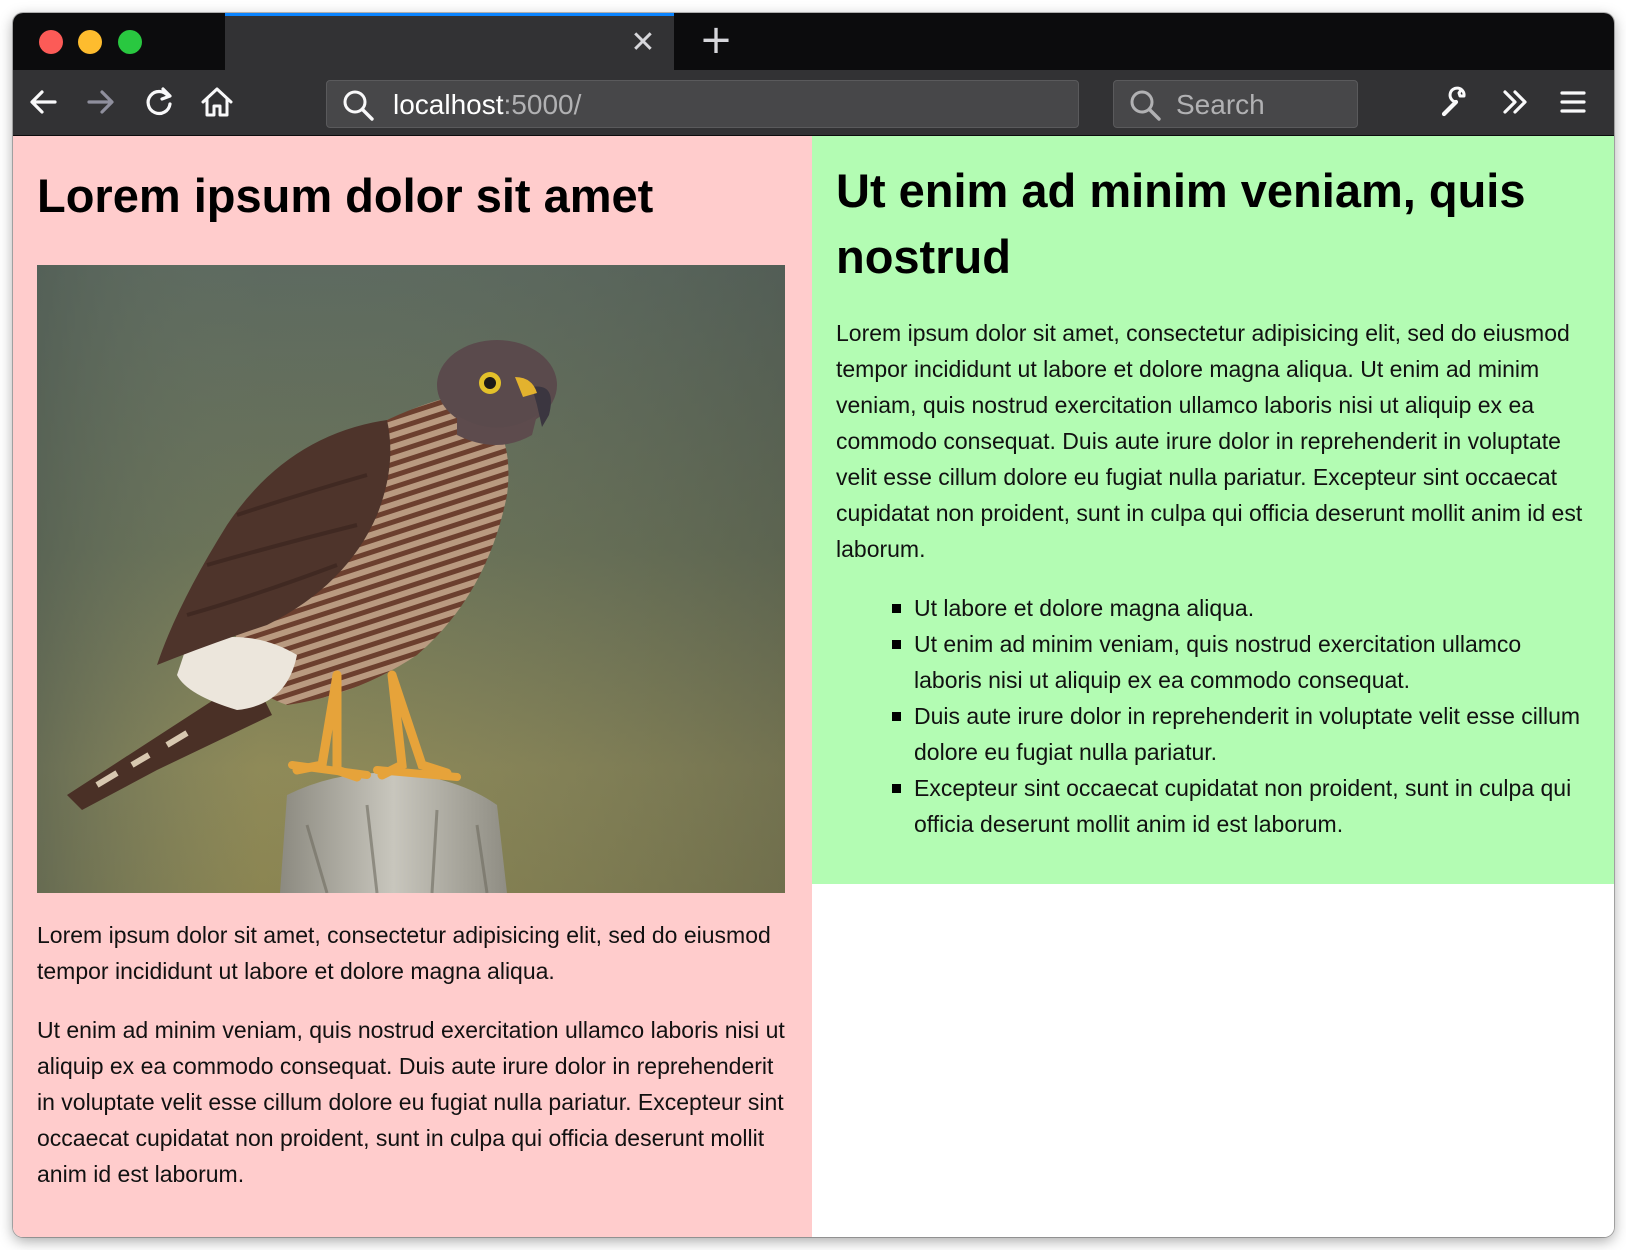 Image resolution: width=1626 pixels, height=1250 pixels. I want to click on forward-arrow-icon, so click(101, 102).